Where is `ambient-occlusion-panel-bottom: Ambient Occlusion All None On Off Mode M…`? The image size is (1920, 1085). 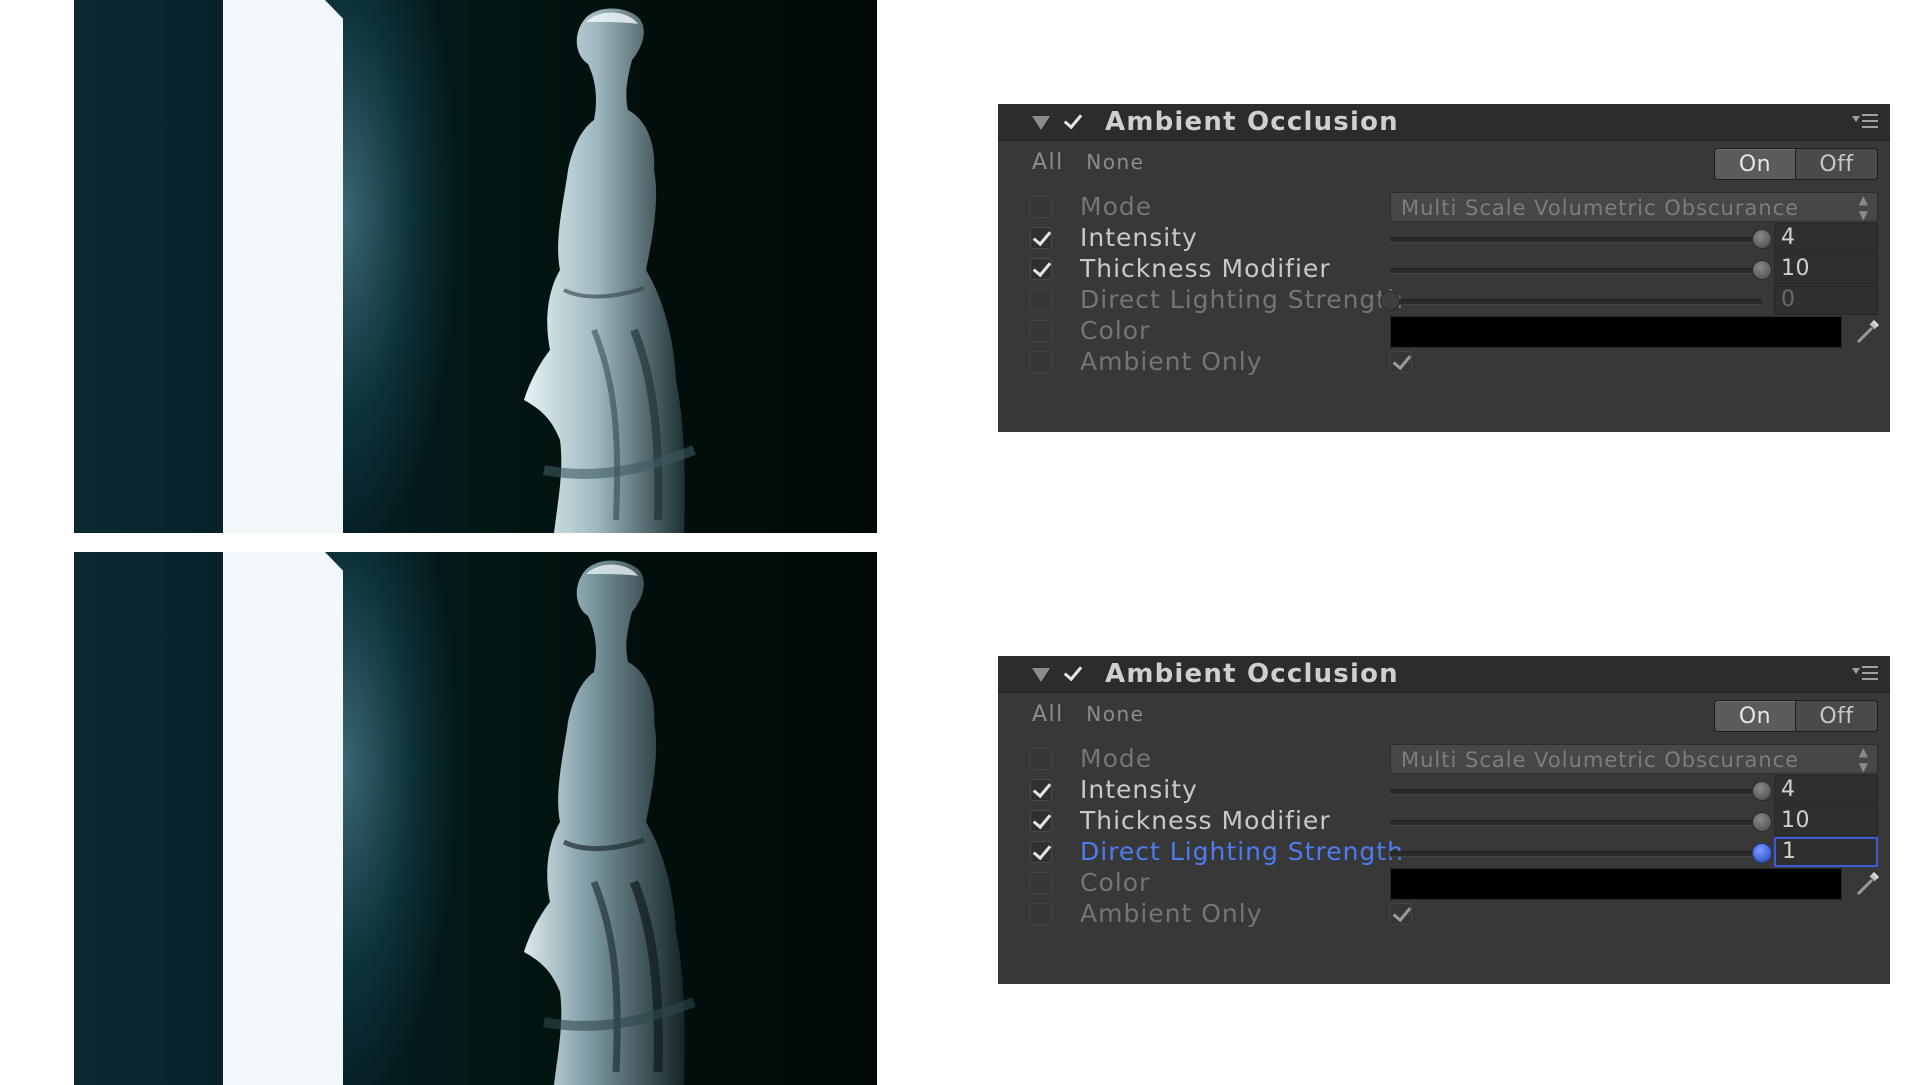
ambient-occlusion-panel-bottom: Ambient Occlusion All None On Off Mode M… is located at coordinates (1444, 820).